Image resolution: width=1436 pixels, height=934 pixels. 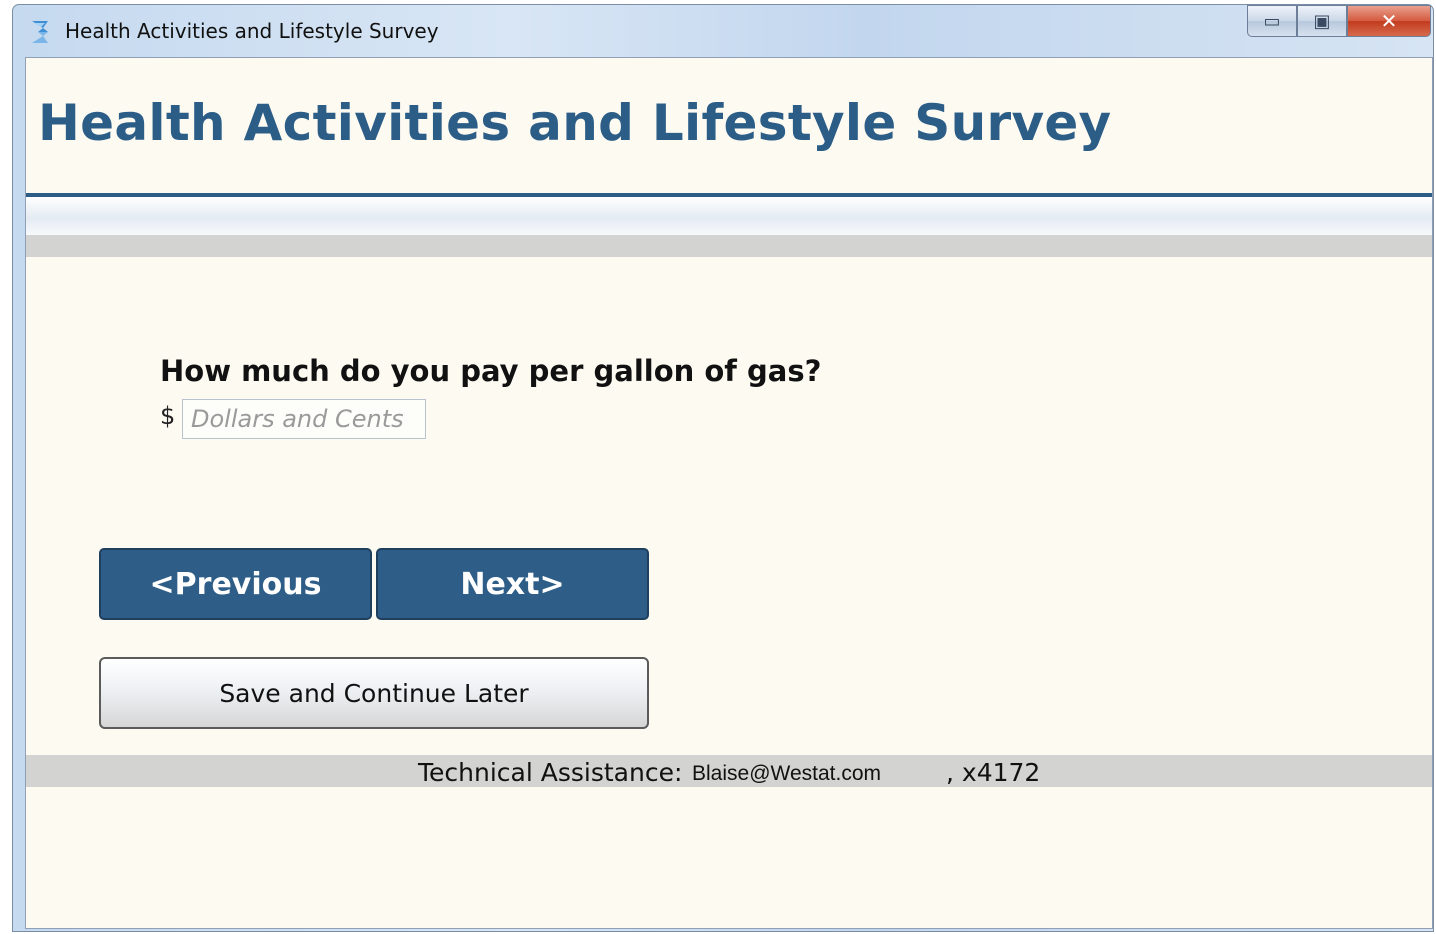 I want to click on window-title: Health Activities and Lifestyle Survey, so click(x=252, y=31).